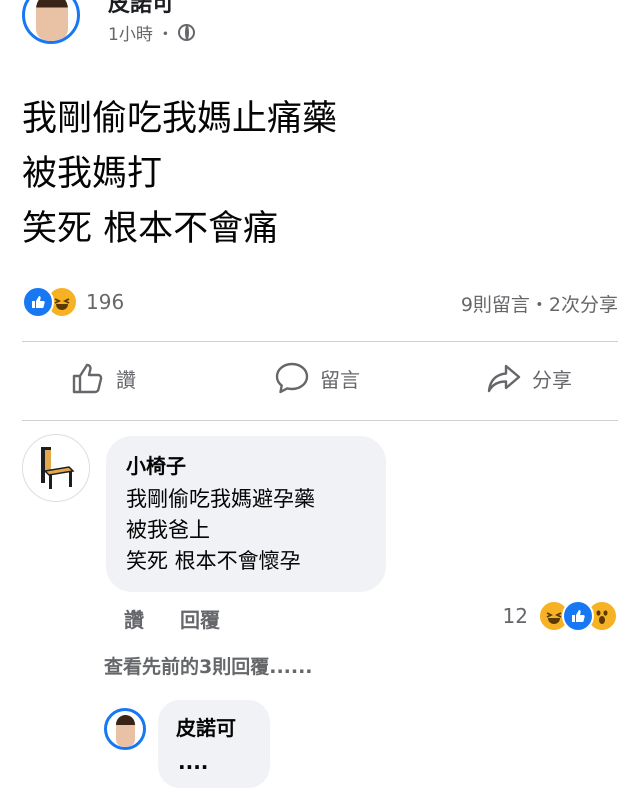  Describe the element at coordinates (105, 302) in the screenshot. I see `reaction-count: 196` at that location.